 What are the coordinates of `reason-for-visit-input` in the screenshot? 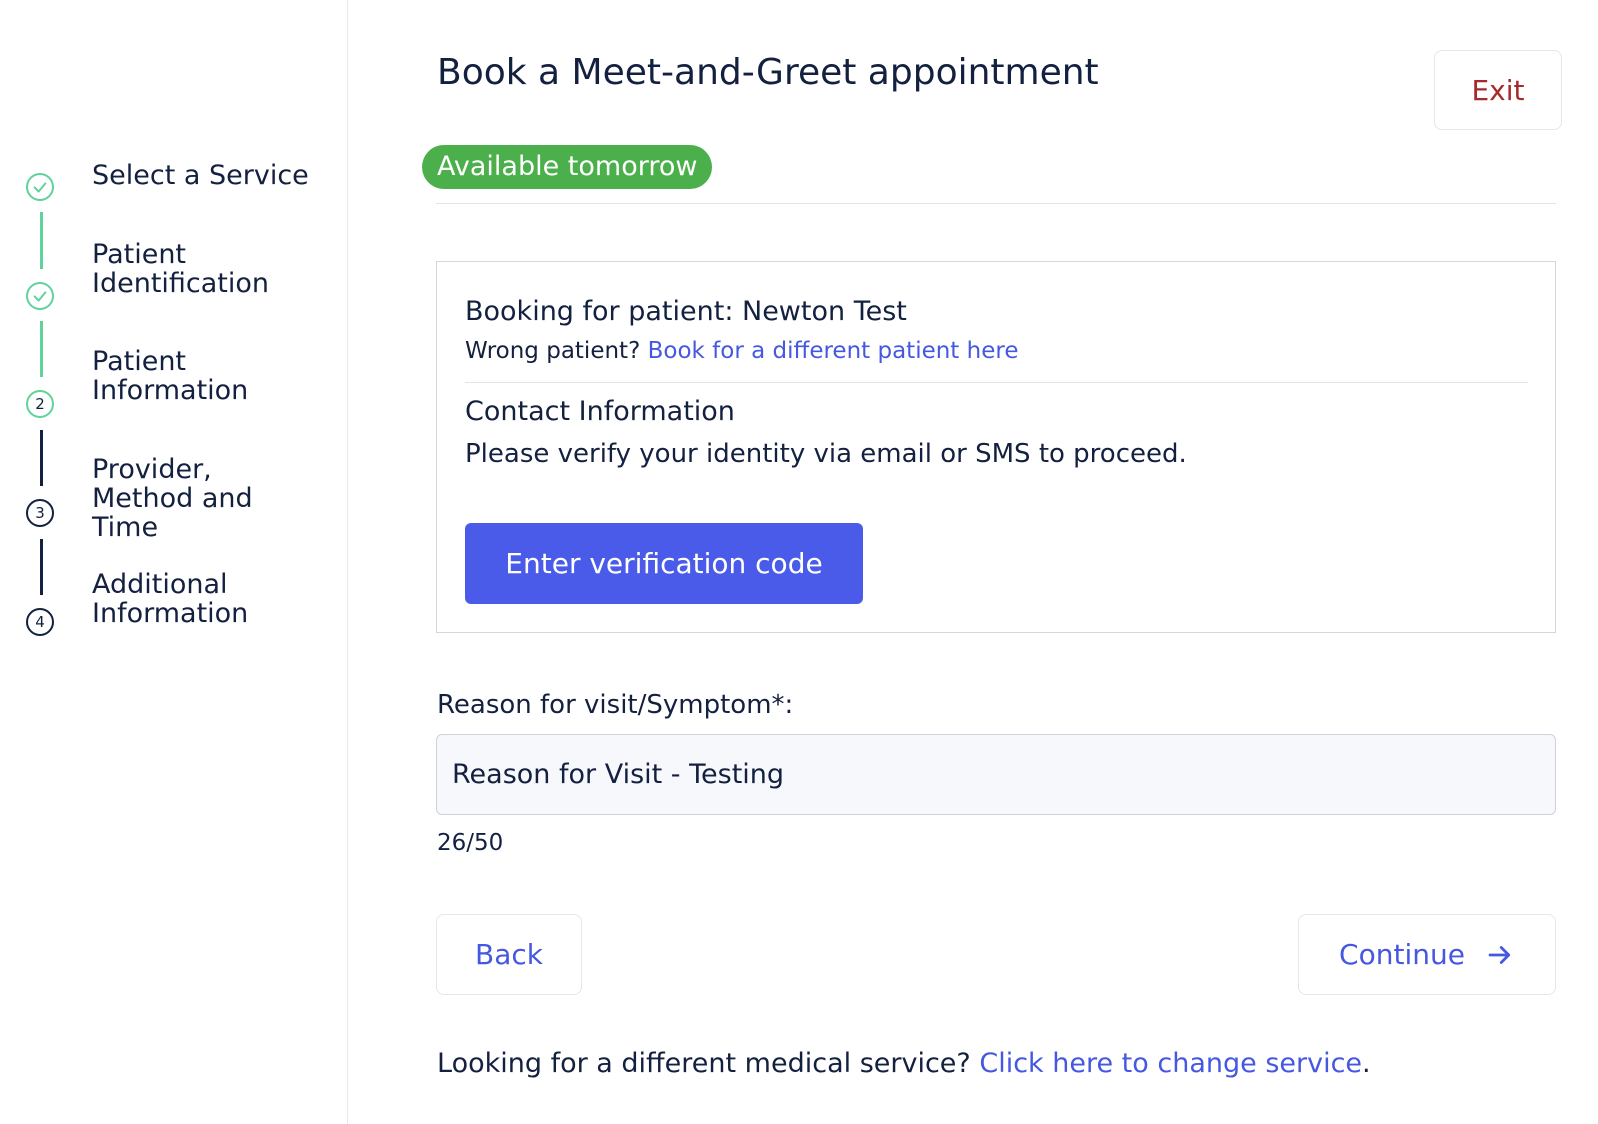 It's located at (996, 774).